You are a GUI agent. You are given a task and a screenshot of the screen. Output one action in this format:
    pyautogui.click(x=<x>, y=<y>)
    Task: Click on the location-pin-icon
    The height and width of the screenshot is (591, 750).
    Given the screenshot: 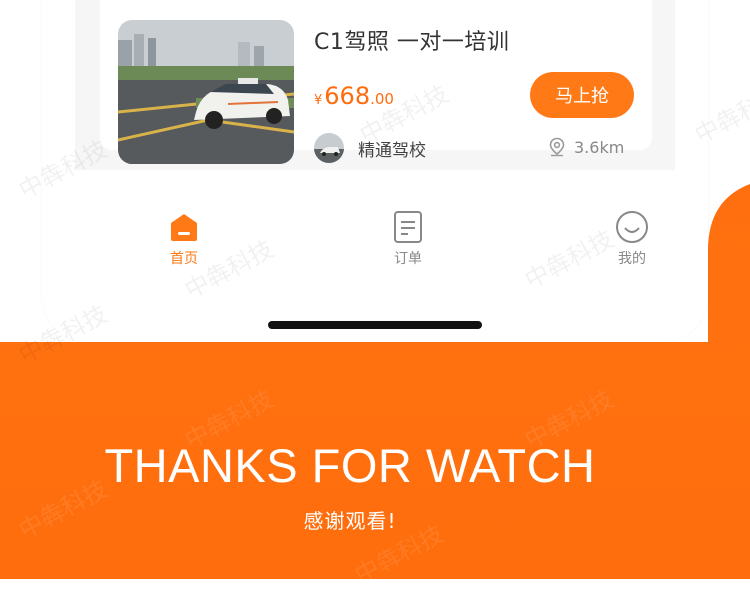 What is the action you would take?
    pyautogui.click(x=557, y=147)
    